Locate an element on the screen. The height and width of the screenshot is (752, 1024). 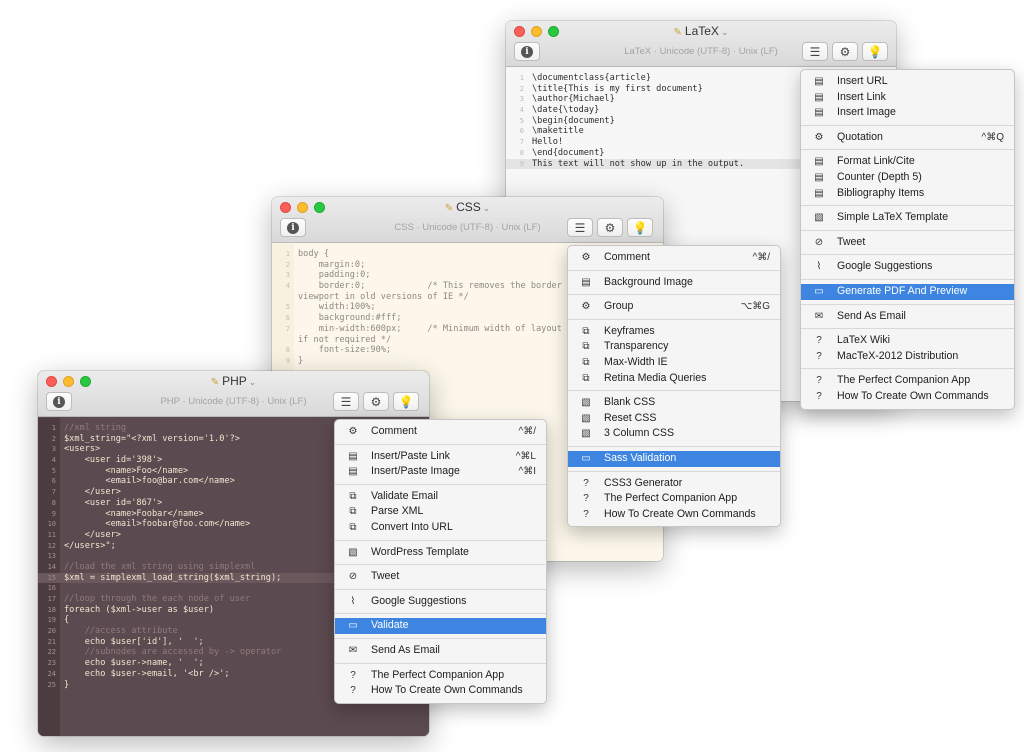
menu-item-wordpress-template: ▧ WordPress Template is located at coordinates (440, 553).